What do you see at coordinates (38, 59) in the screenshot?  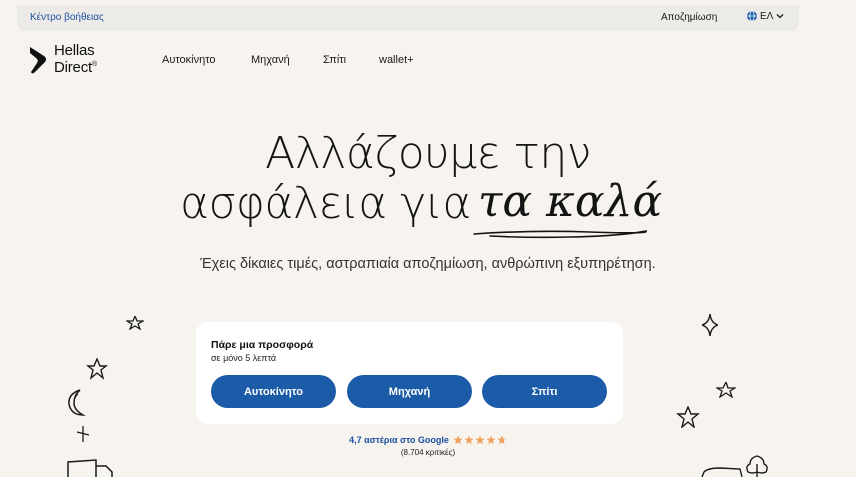 I see `logo-mark-icon` at bounding box center [38, 59].